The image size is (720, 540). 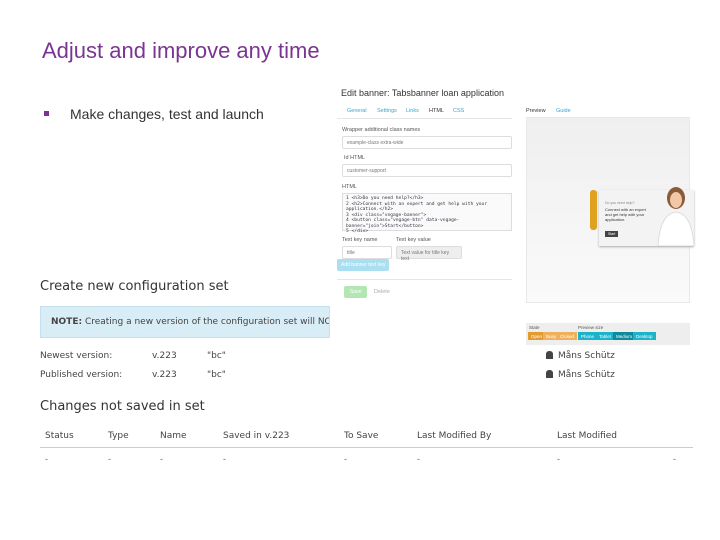 I want to click on size-desktop-button: Desktop, so click(x=644, y=336).